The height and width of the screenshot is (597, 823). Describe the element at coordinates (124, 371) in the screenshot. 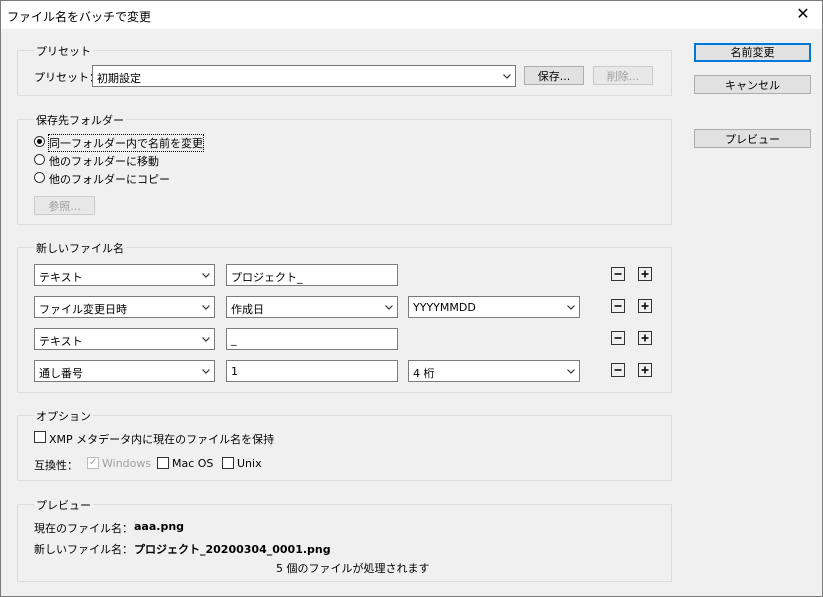

I see `name-part-type-dropdown: 通し番号` at that location.